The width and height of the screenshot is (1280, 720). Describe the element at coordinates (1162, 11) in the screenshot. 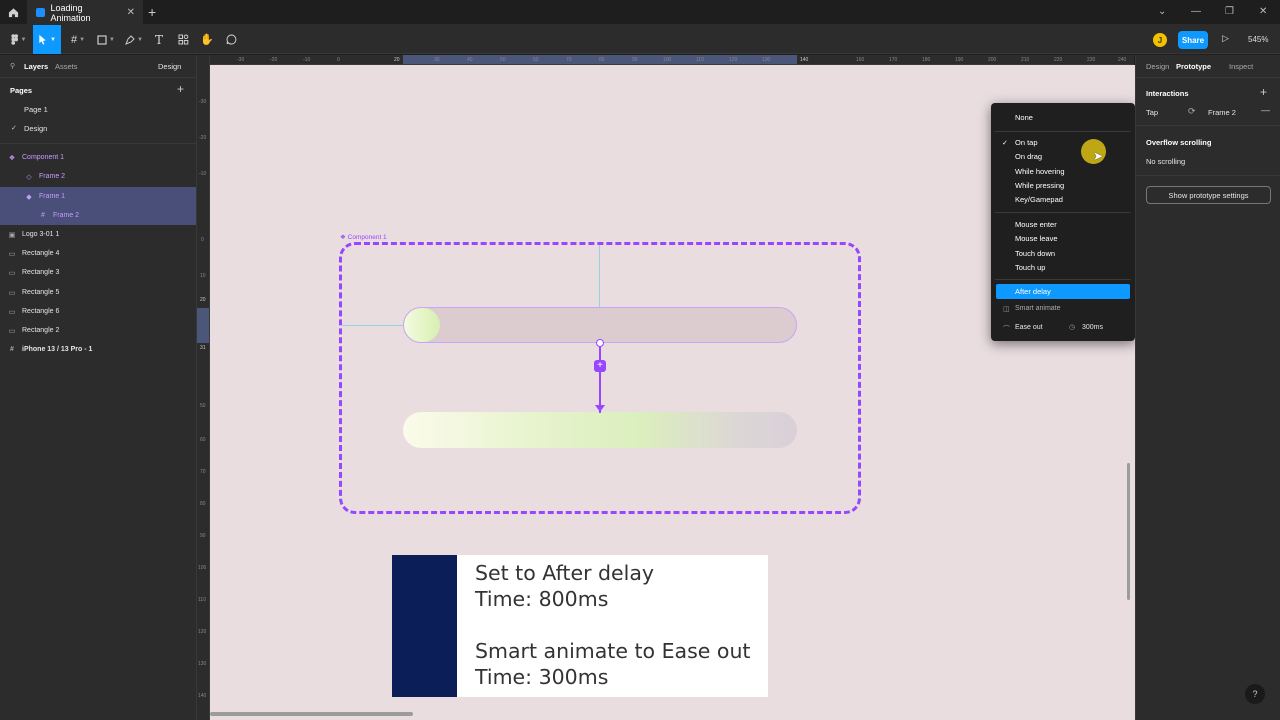

I see `chevron-down-icon: ⌄` at that location.